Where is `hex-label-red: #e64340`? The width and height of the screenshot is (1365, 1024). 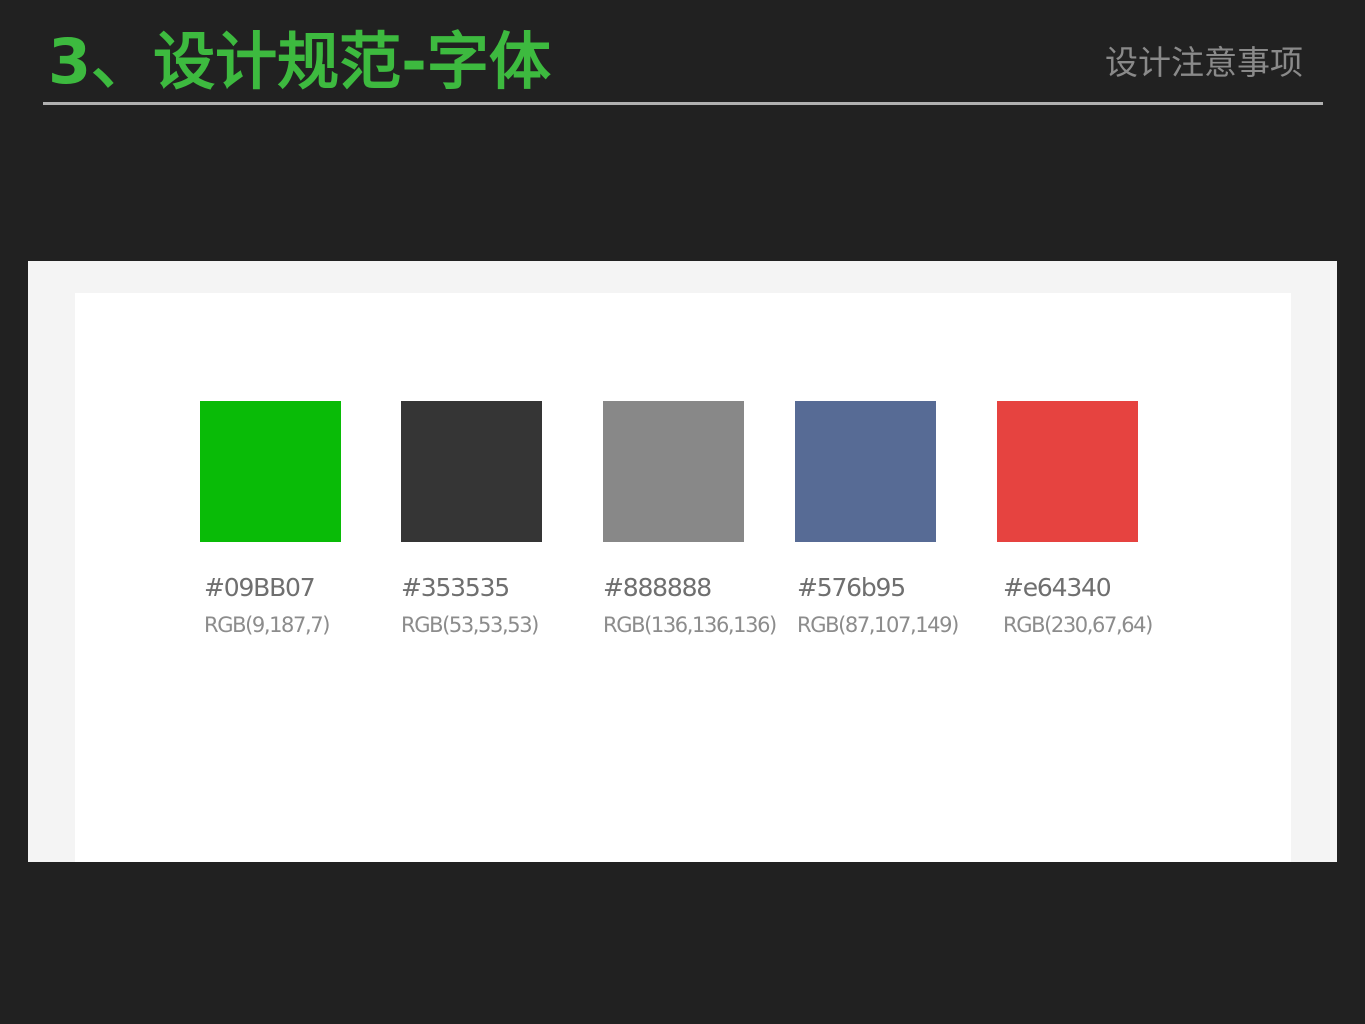 hex-label-red: #e64340 is located at coordinates (1057, 587).